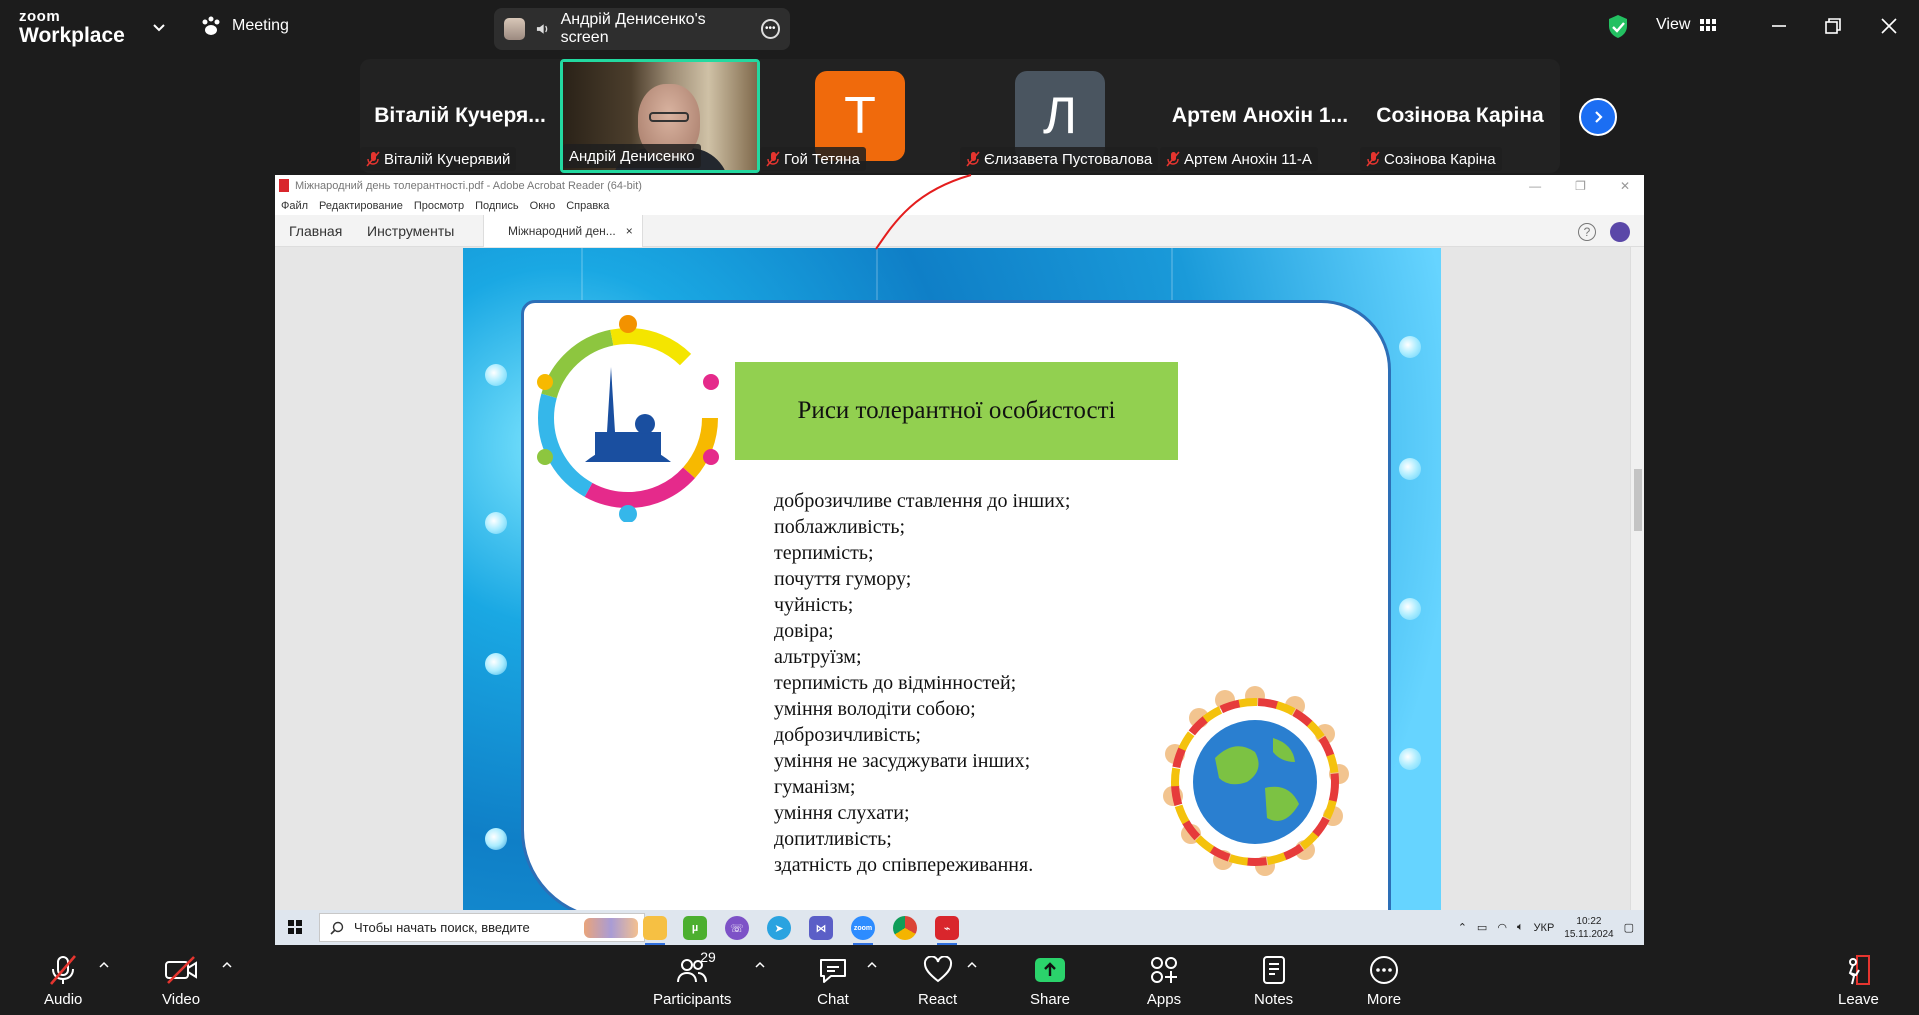  Describe the element at coordinates (1482, 927) in the screenshot. I see `battery-icon: ▭` at that location.